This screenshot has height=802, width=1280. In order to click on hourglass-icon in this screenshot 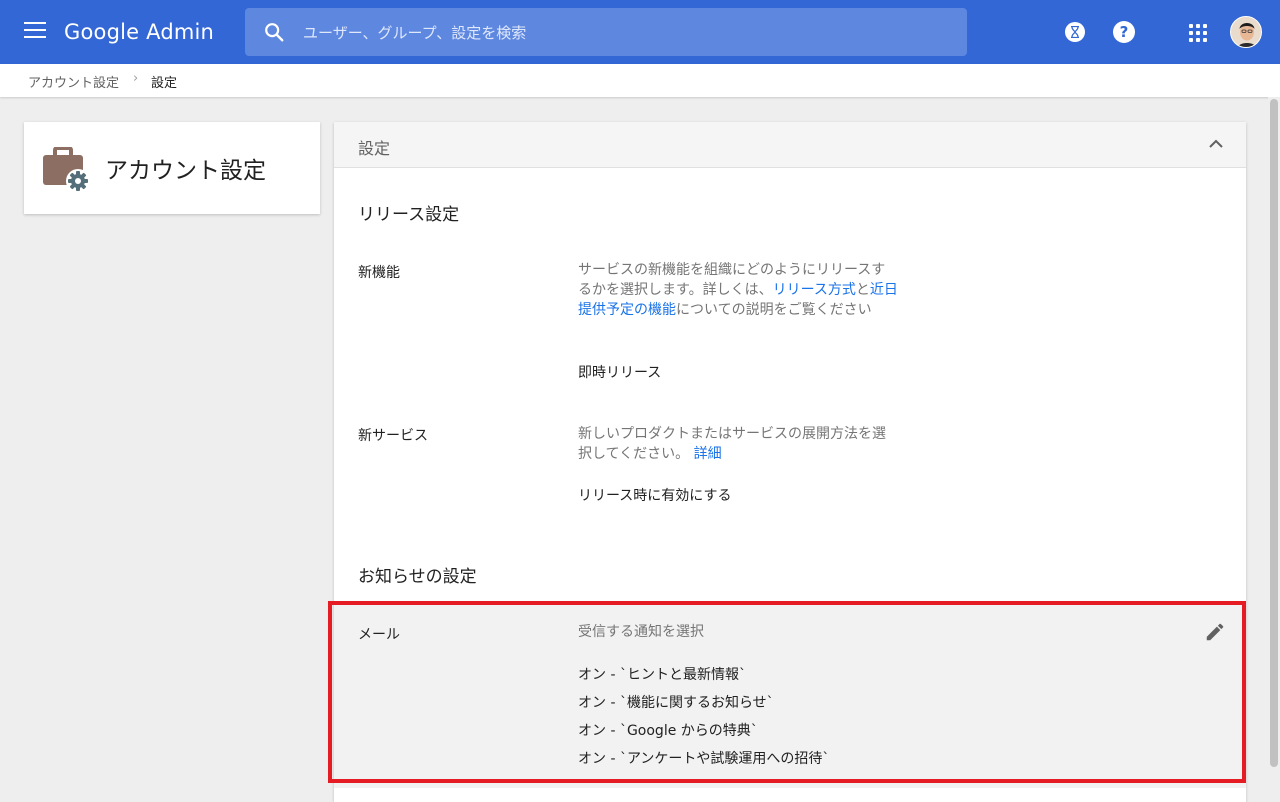, I will do `click(1075, 32)`.